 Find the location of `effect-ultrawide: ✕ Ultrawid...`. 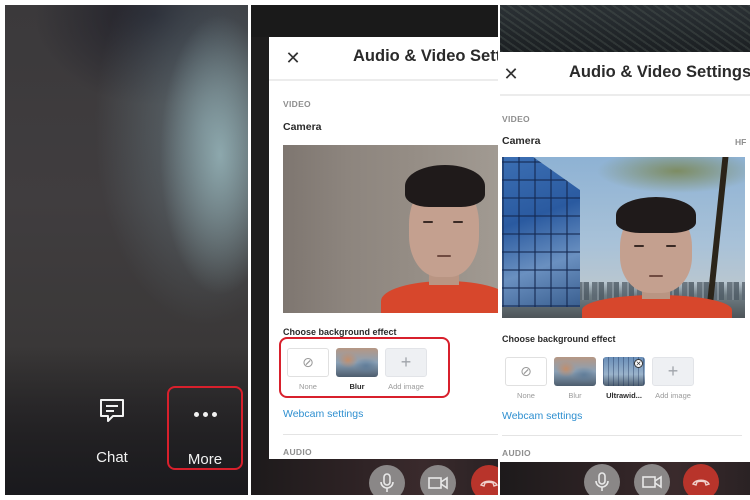

effect-ultrawide: ✕ Ultrawid... is located at coordinates (624, 378).